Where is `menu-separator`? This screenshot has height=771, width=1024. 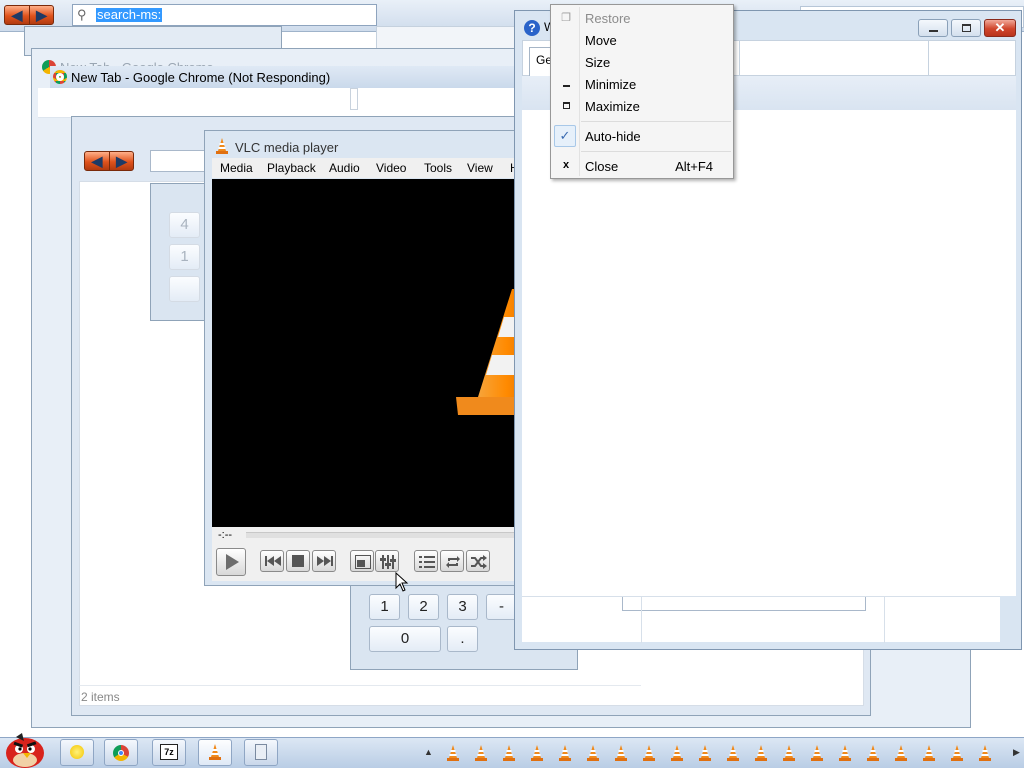
menu-separator is located at coordinates (656, 121).